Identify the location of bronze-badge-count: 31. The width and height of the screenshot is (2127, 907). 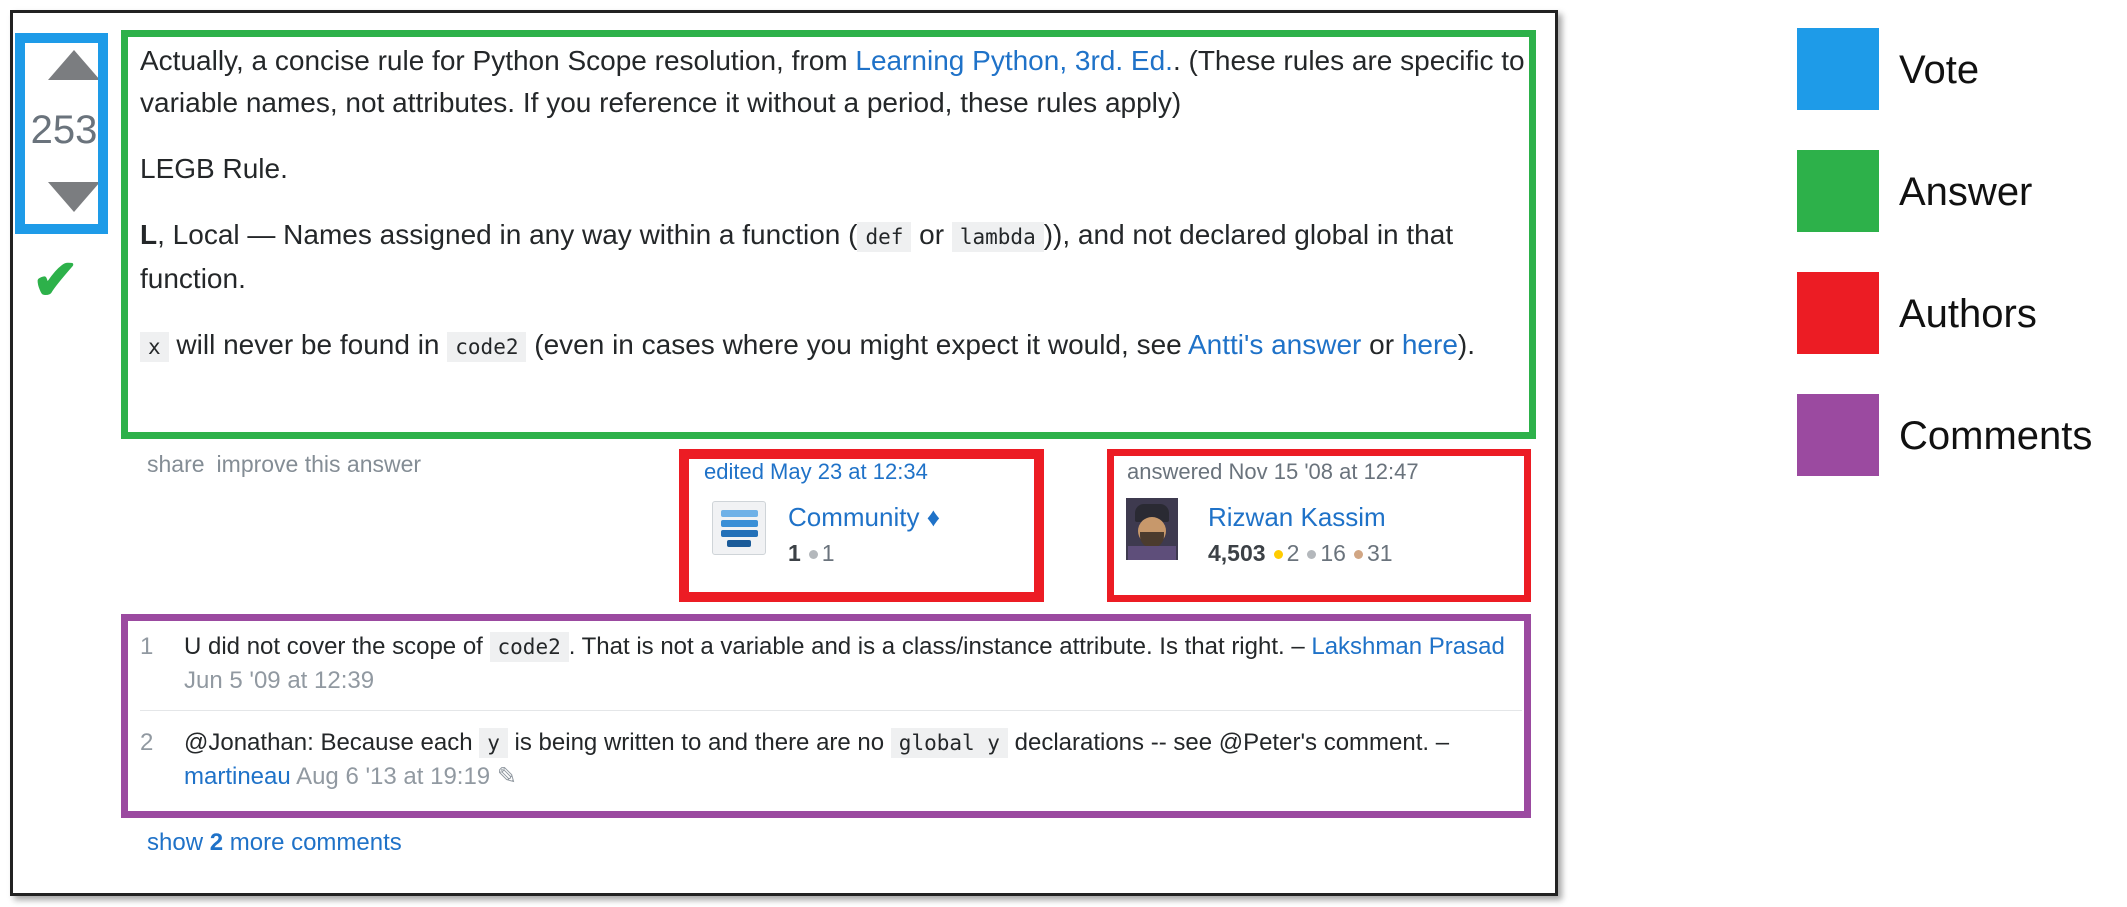
(1373, 553).